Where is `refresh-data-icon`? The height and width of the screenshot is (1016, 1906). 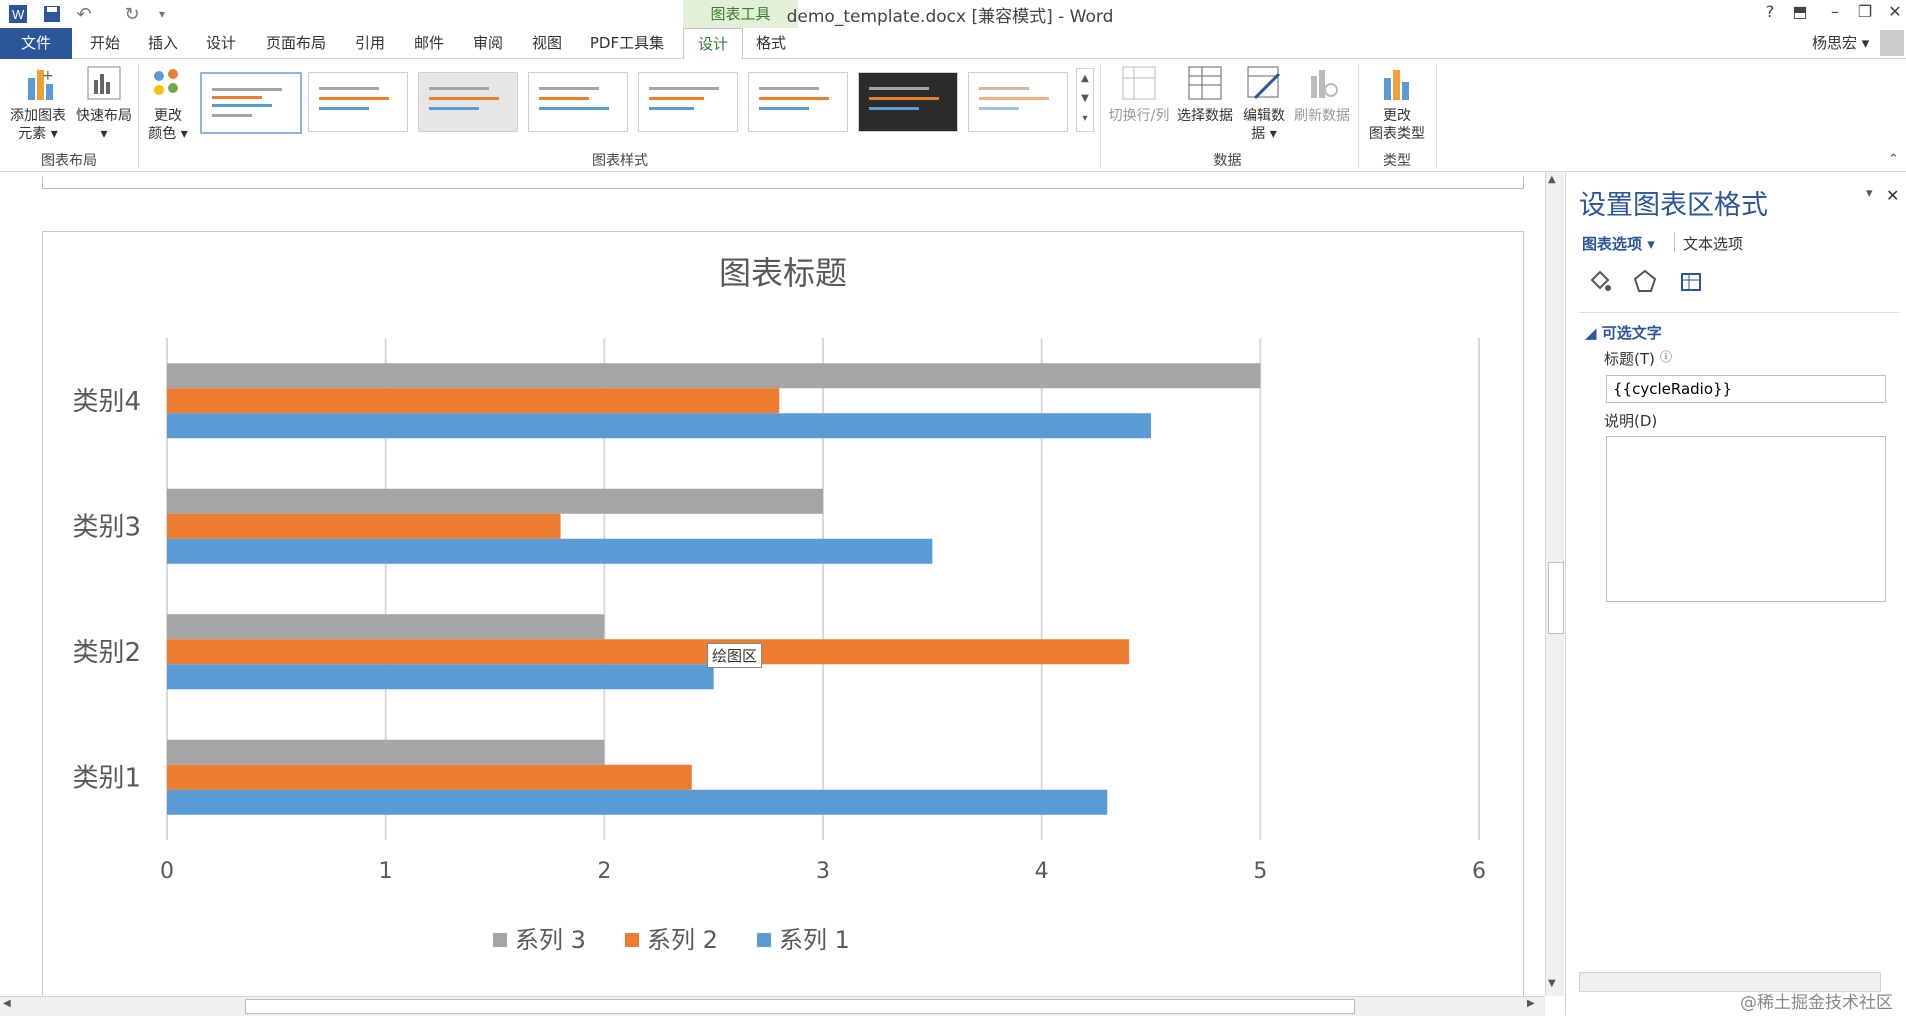
refresh-data-icon is located at coordinates (1324, 84).